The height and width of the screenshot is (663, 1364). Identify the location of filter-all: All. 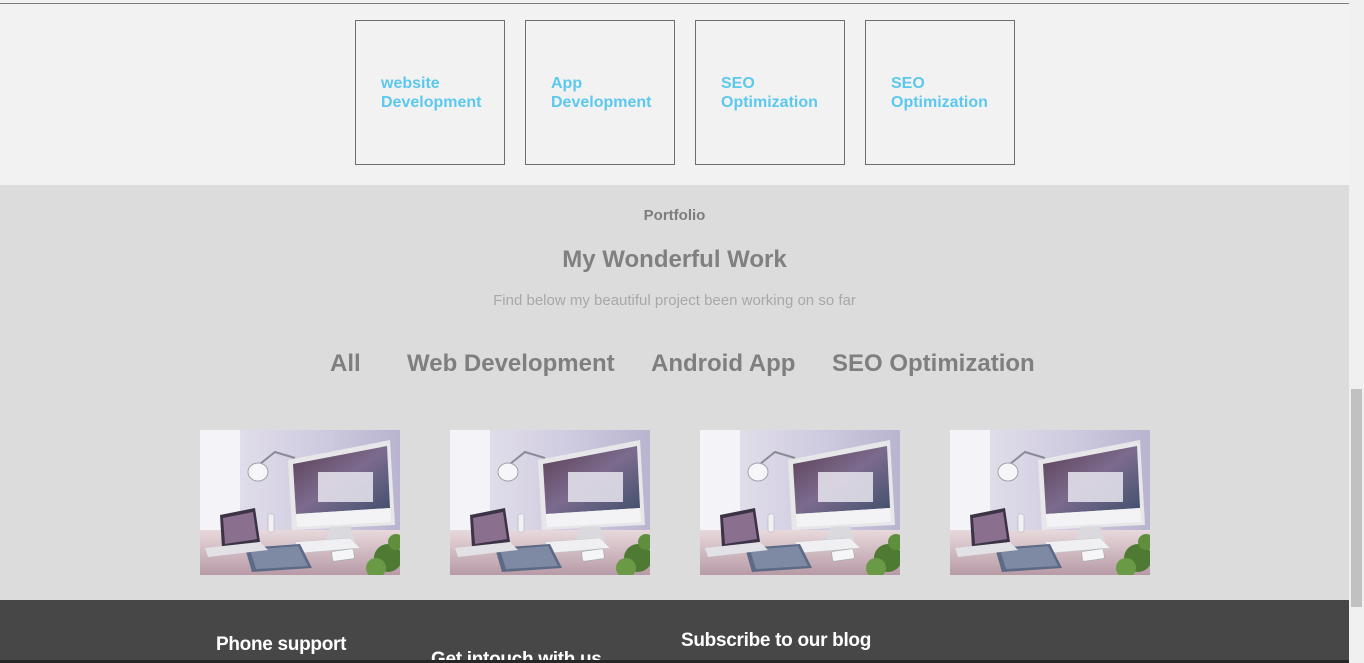
(345, 364).